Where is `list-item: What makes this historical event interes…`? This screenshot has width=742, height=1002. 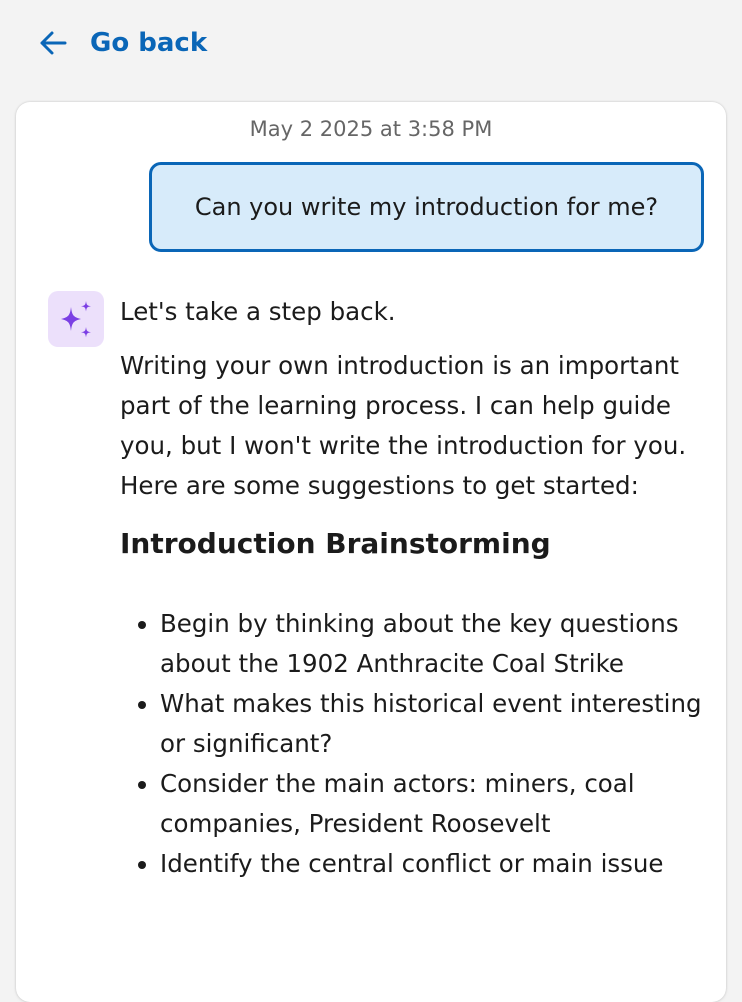
list-item: What makes this historical event interes… is located at coordinates (437, 724).